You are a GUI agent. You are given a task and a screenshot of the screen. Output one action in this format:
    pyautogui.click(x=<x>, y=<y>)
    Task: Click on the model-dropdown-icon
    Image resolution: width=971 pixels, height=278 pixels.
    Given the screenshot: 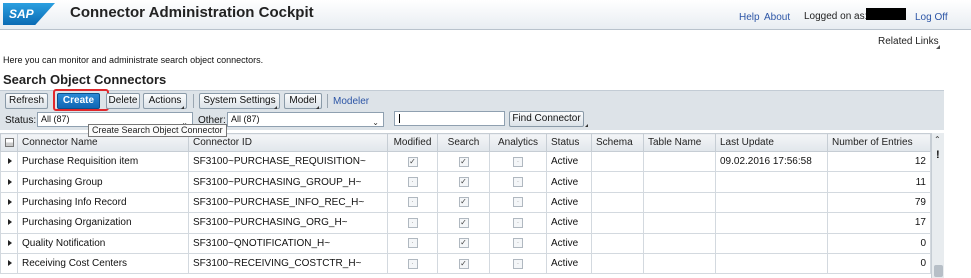 What is the action you would take?
    pyautogui.click(x=317, y=106)
    